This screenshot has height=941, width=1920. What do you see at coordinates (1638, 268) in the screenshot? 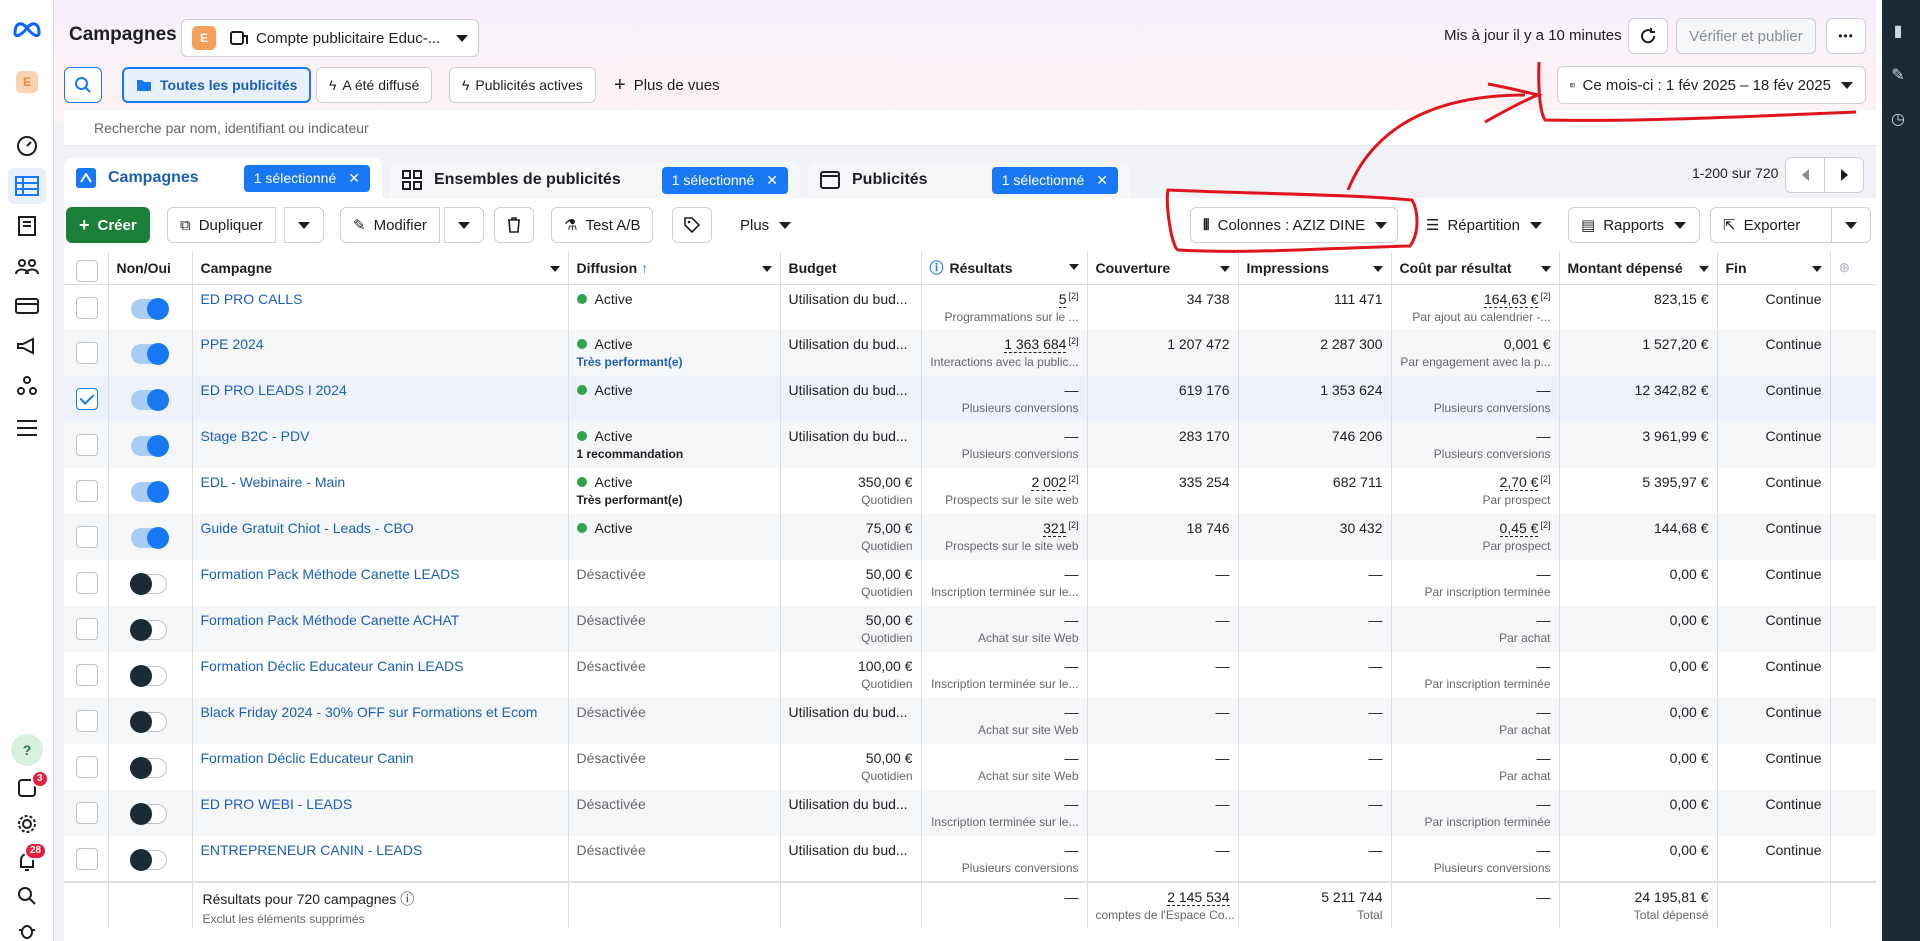
I see `column-header-amount-spent: Montant dépensé` at bounding box center [1638, 268].